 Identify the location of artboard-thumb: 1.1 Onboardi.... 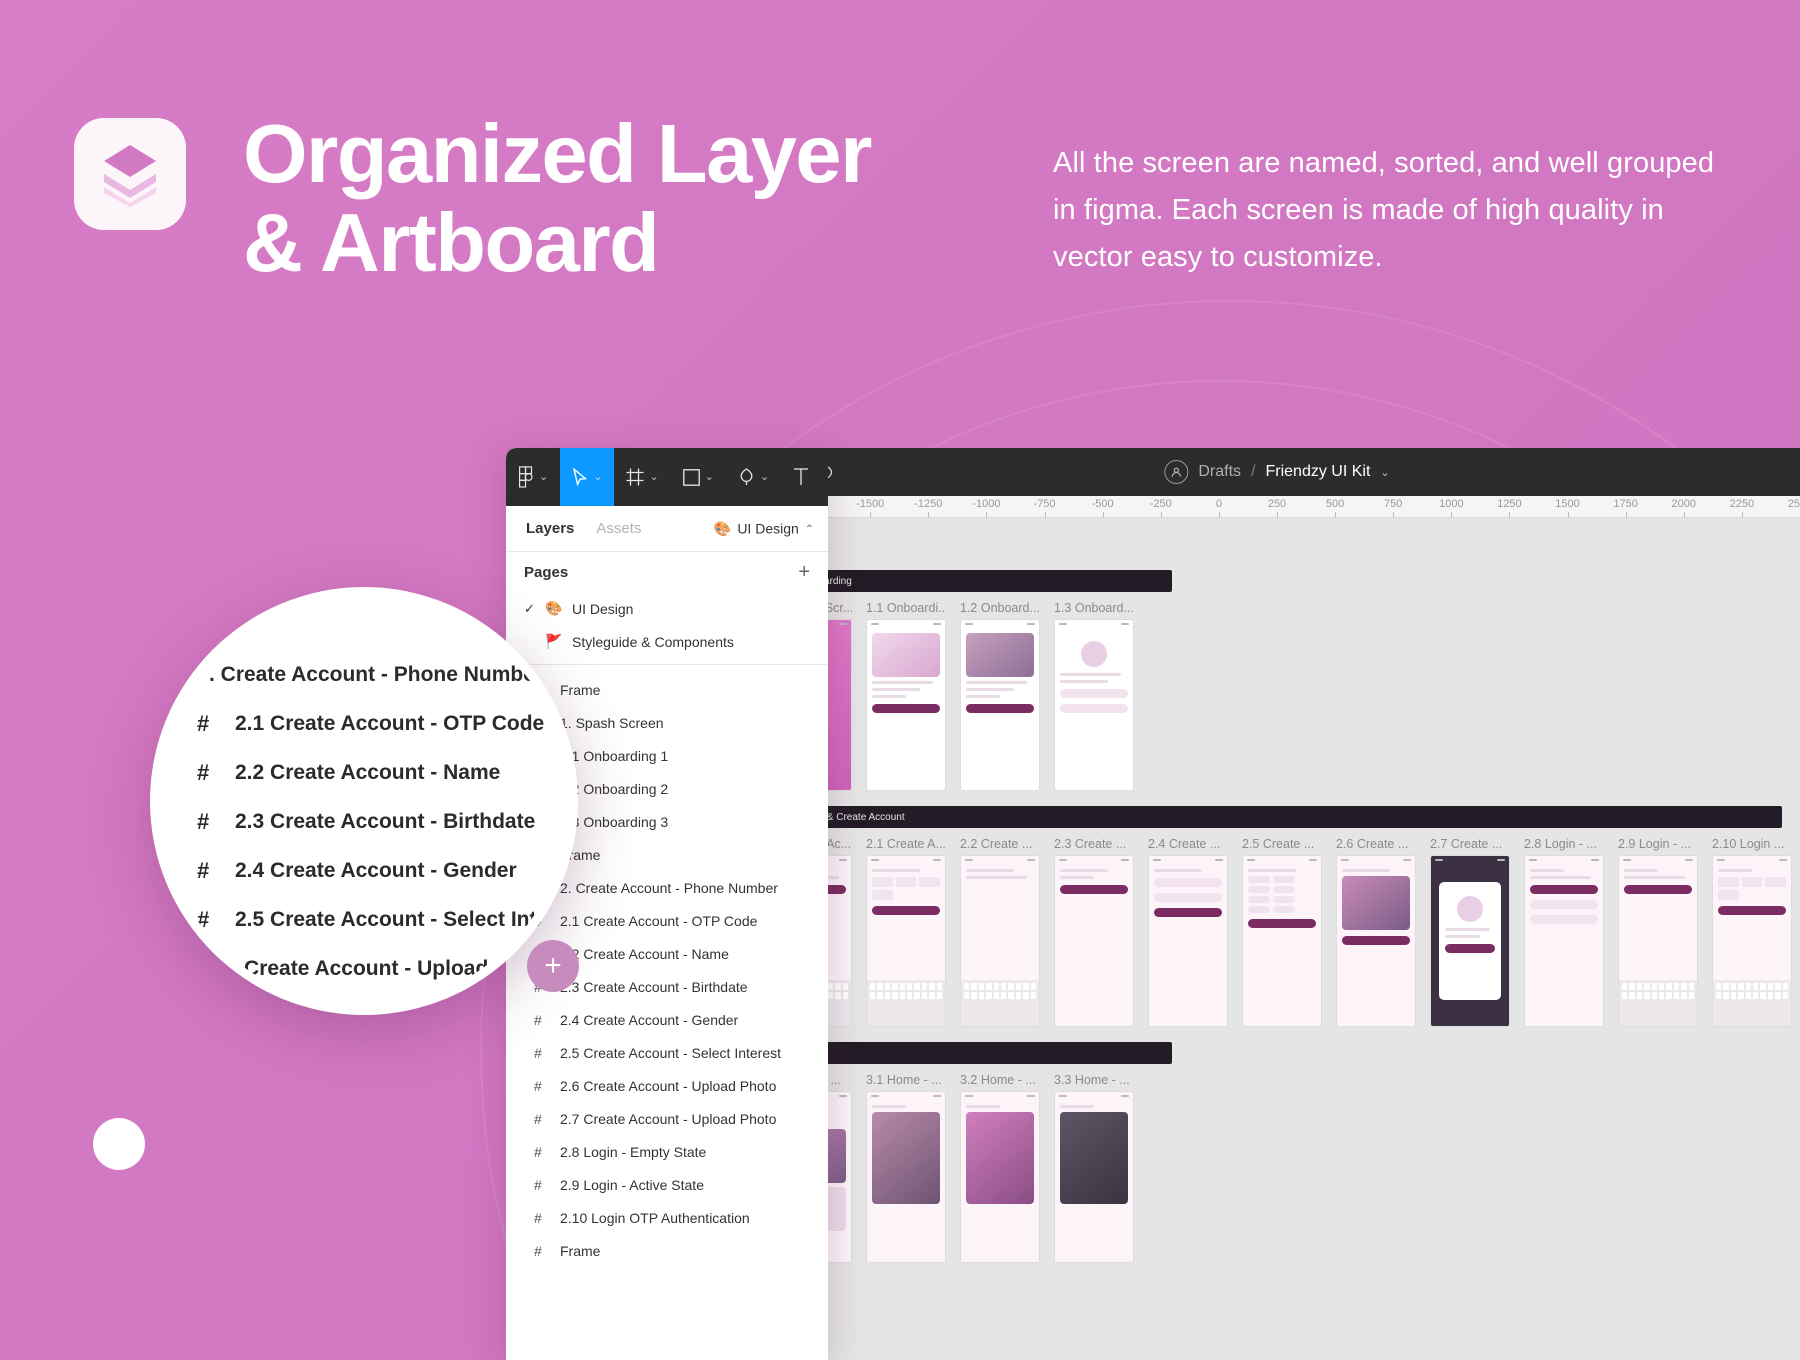
(906, 696).